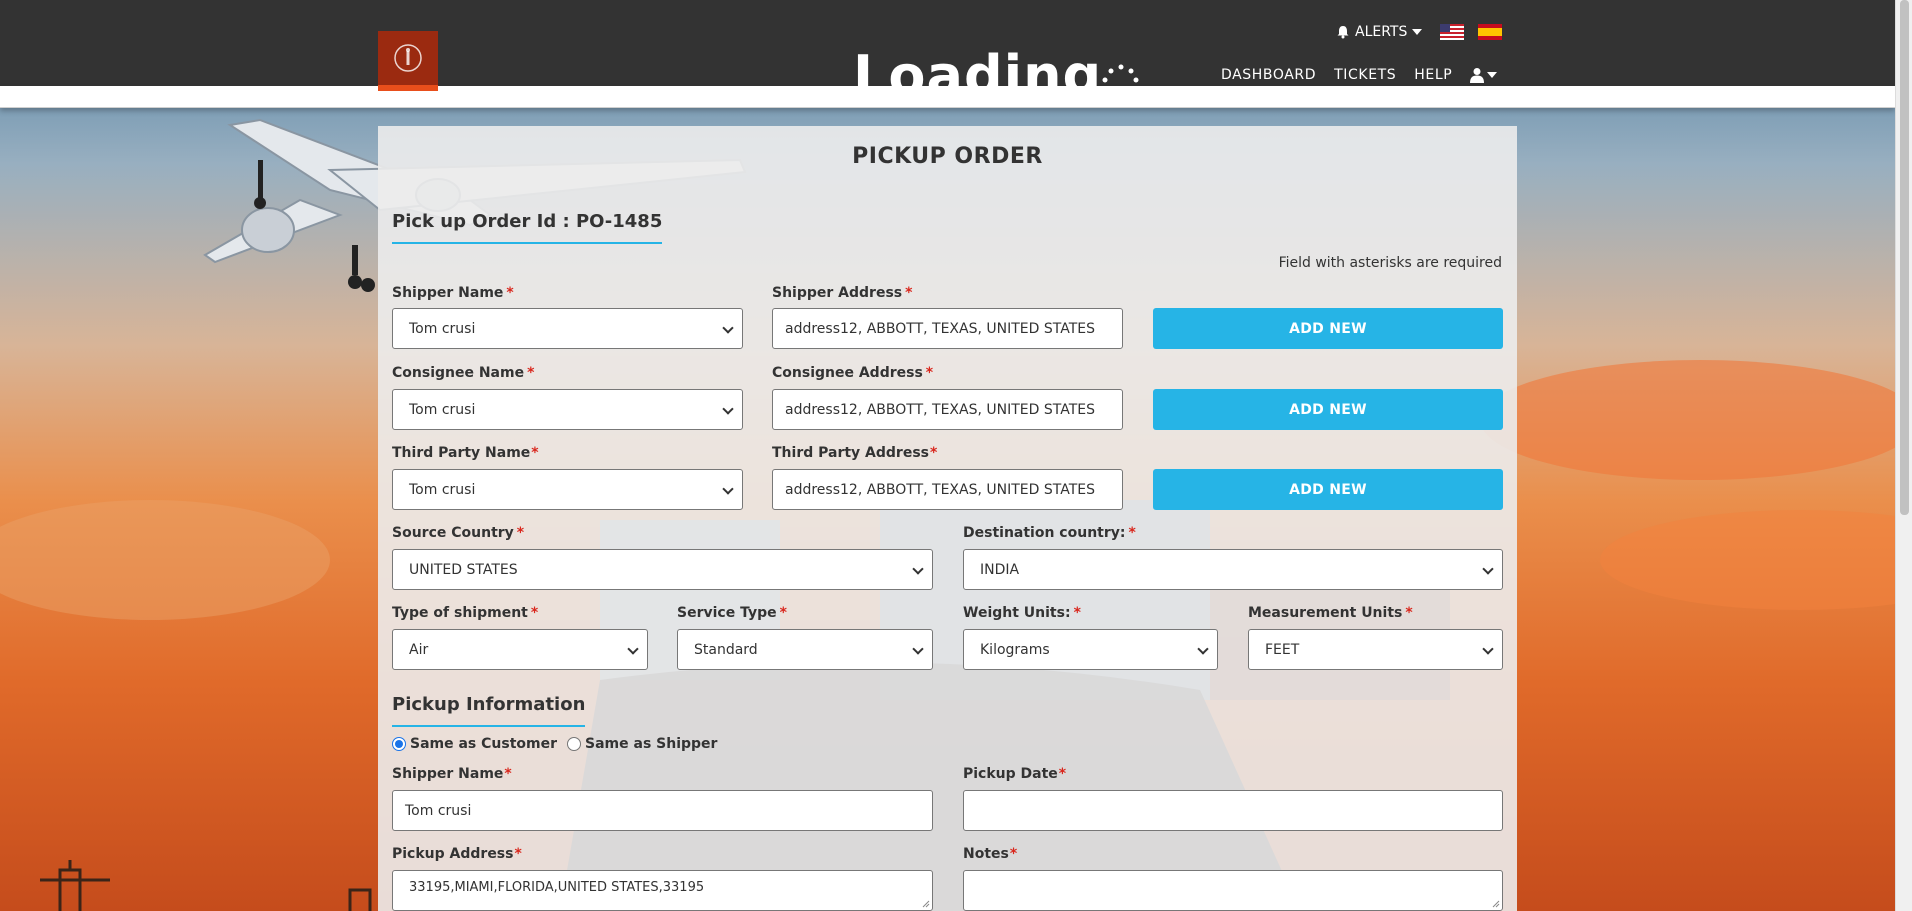 The image size is (1912, 911). I want to click on shipment-type-label: Type of shipment *, so click(465, 613).